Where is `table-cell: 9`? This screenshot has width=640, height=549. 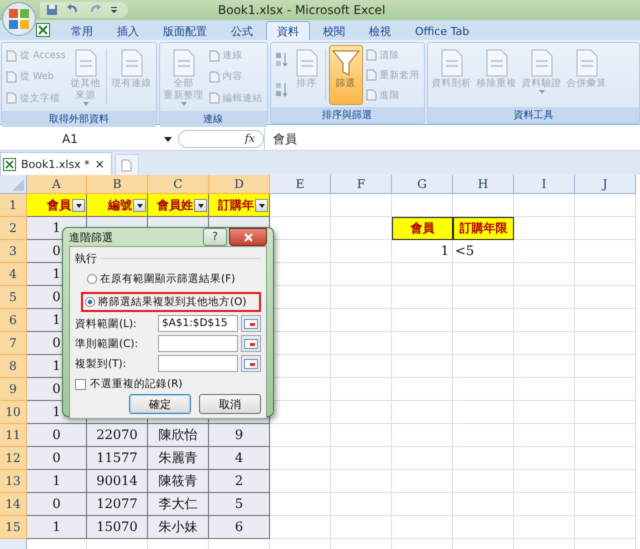 table-cell: 9 is located at coordinates (239, 435).